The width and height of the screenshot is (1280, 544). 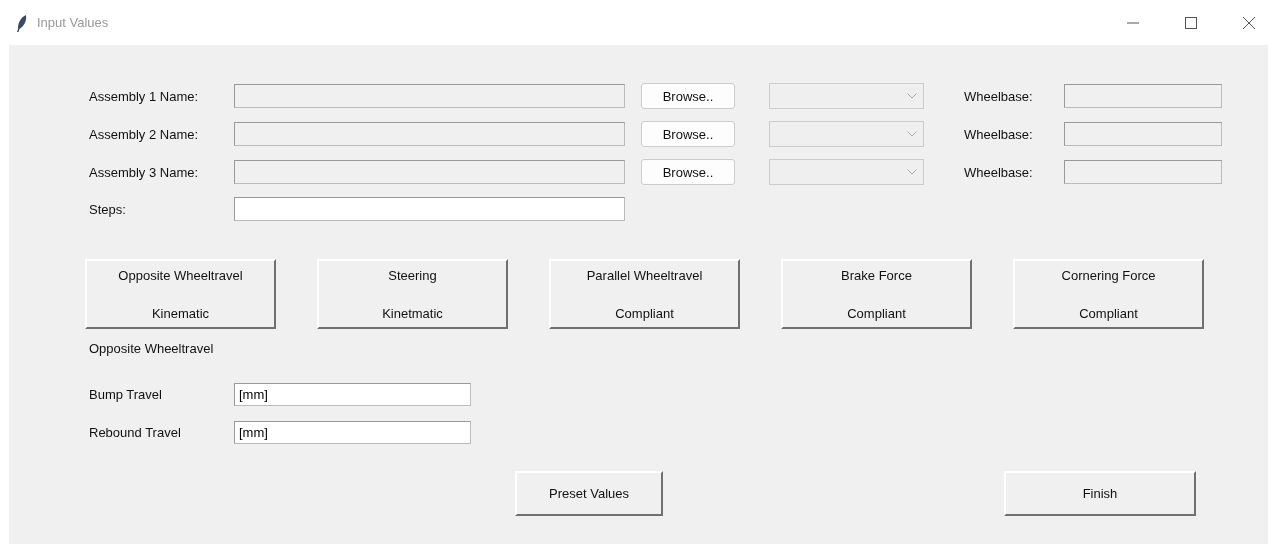 I want to click on section-label: Opposite Wheeltravel, so click(x=151, y=348).